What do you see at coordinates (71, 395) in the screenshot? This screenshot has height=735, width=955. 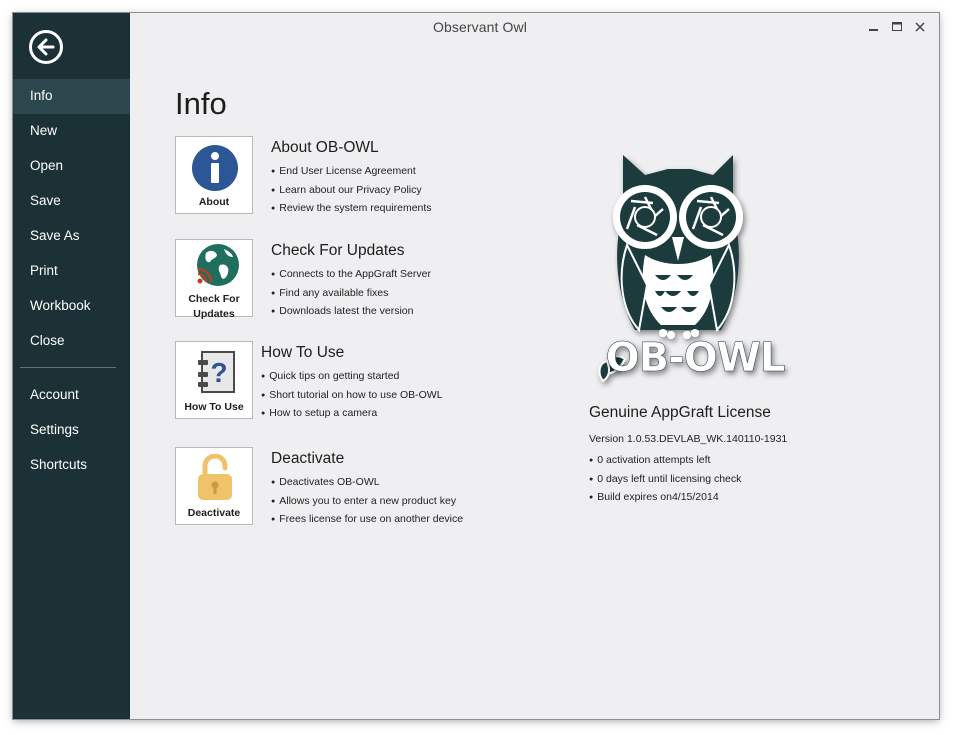 I see `sidebar-item-account: Account` at bounding box center [71, 395].